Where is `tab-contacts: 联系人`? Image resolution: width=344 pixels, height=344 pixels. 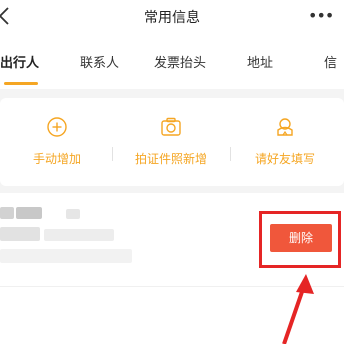
tab-contacts: 联系人 is located at coordinates (99, 61).